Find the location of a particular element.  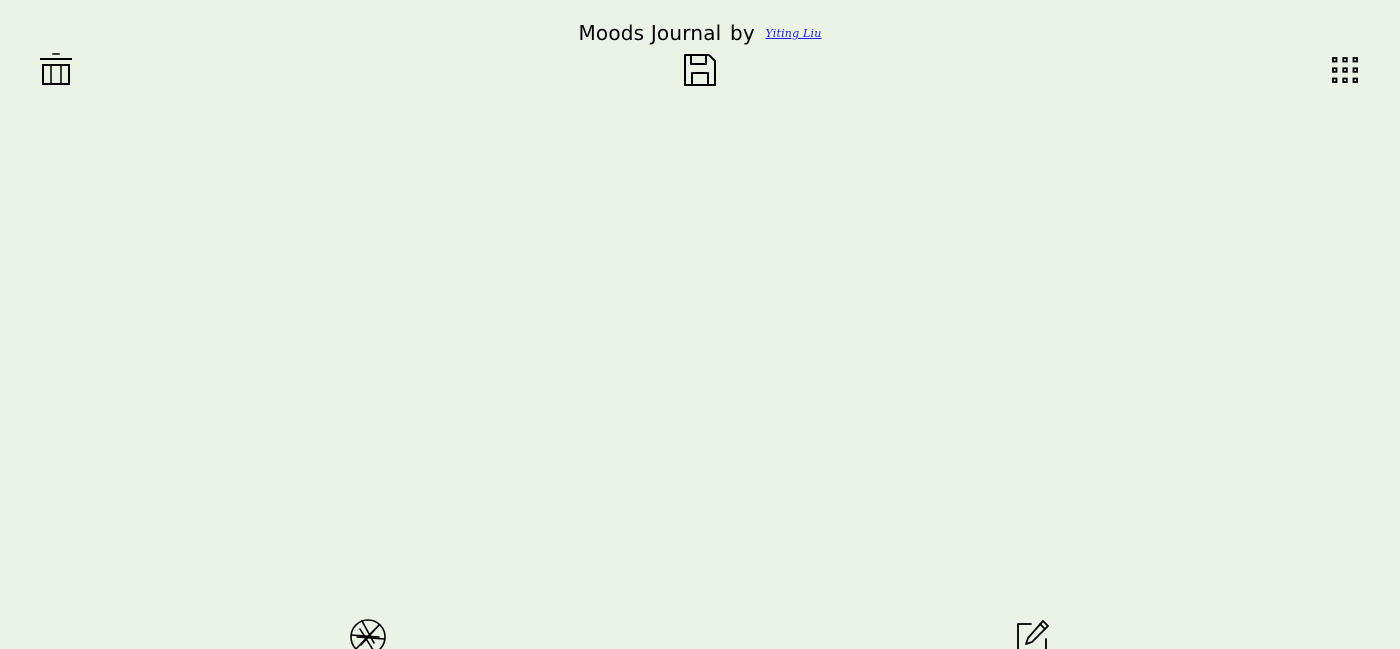

author-link: Yiting Liu is located at coordinates (793, 33).